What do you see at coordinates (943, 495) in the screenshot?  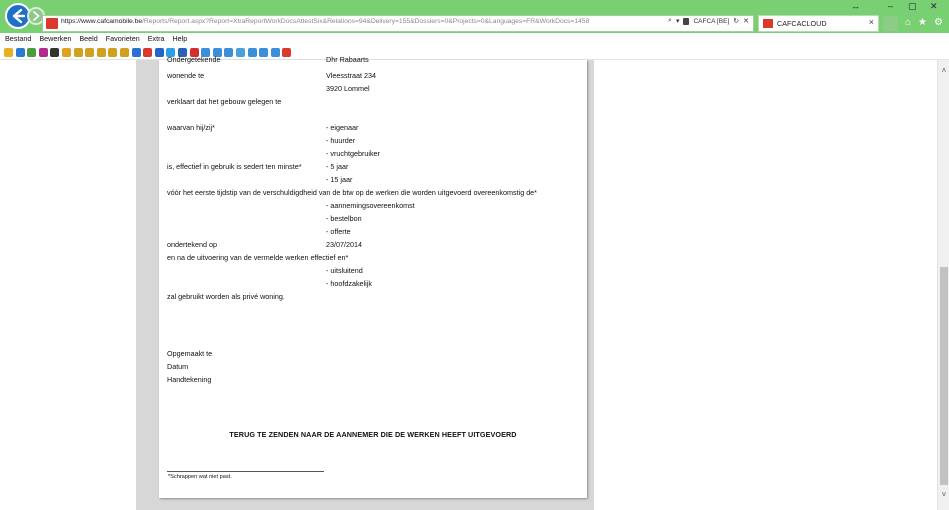 I see `scroll-down-icon: ˅` at bounding box center [943, 495].